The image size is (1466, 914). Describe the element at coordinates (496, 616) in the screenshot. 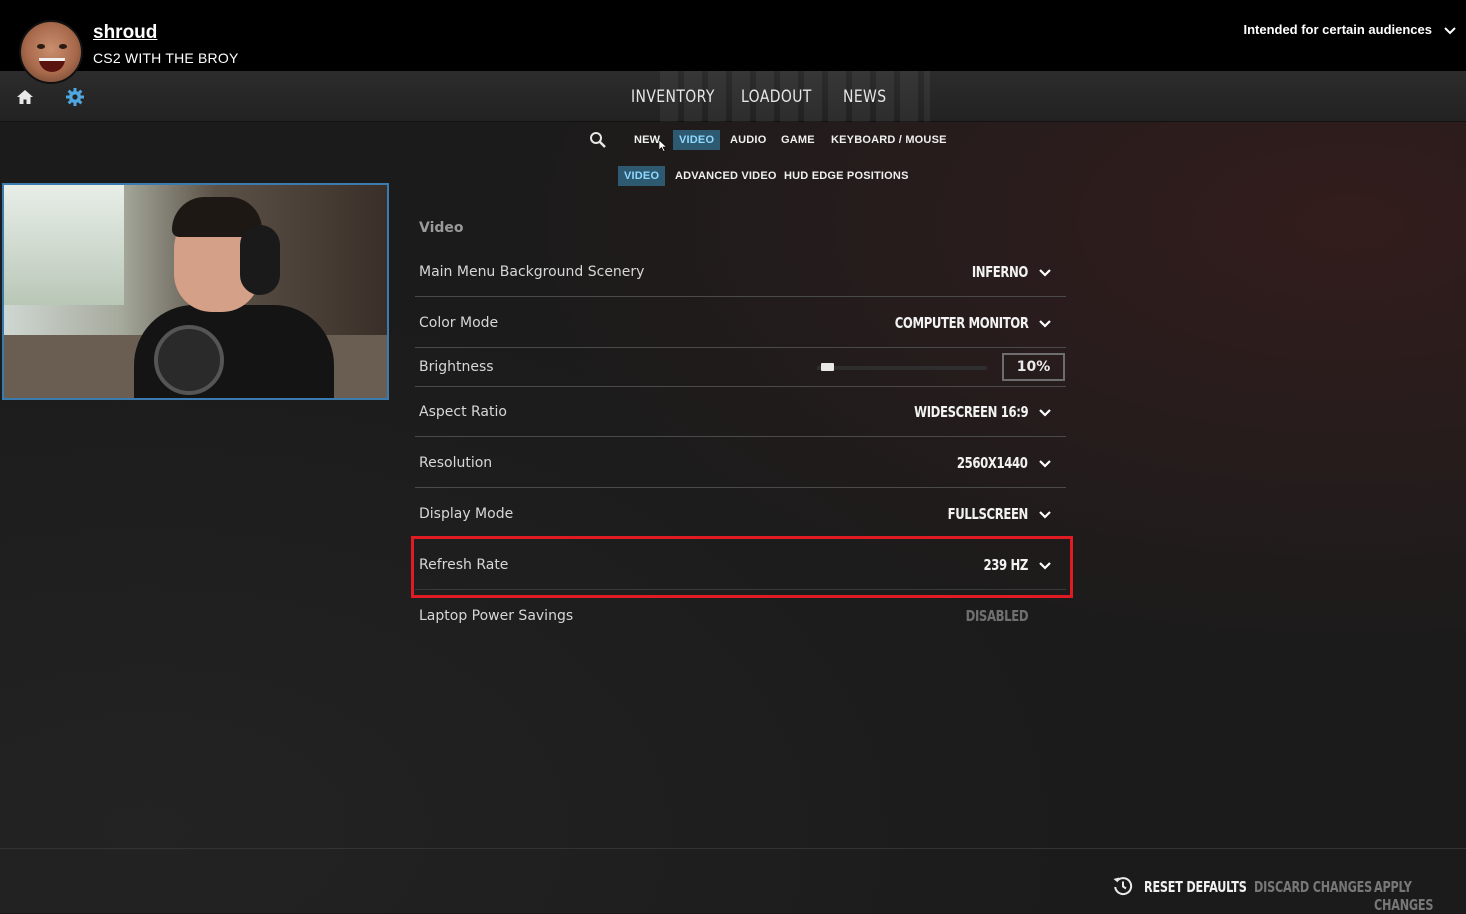

I see `setting-label: Laptop Power Savings` at that location.